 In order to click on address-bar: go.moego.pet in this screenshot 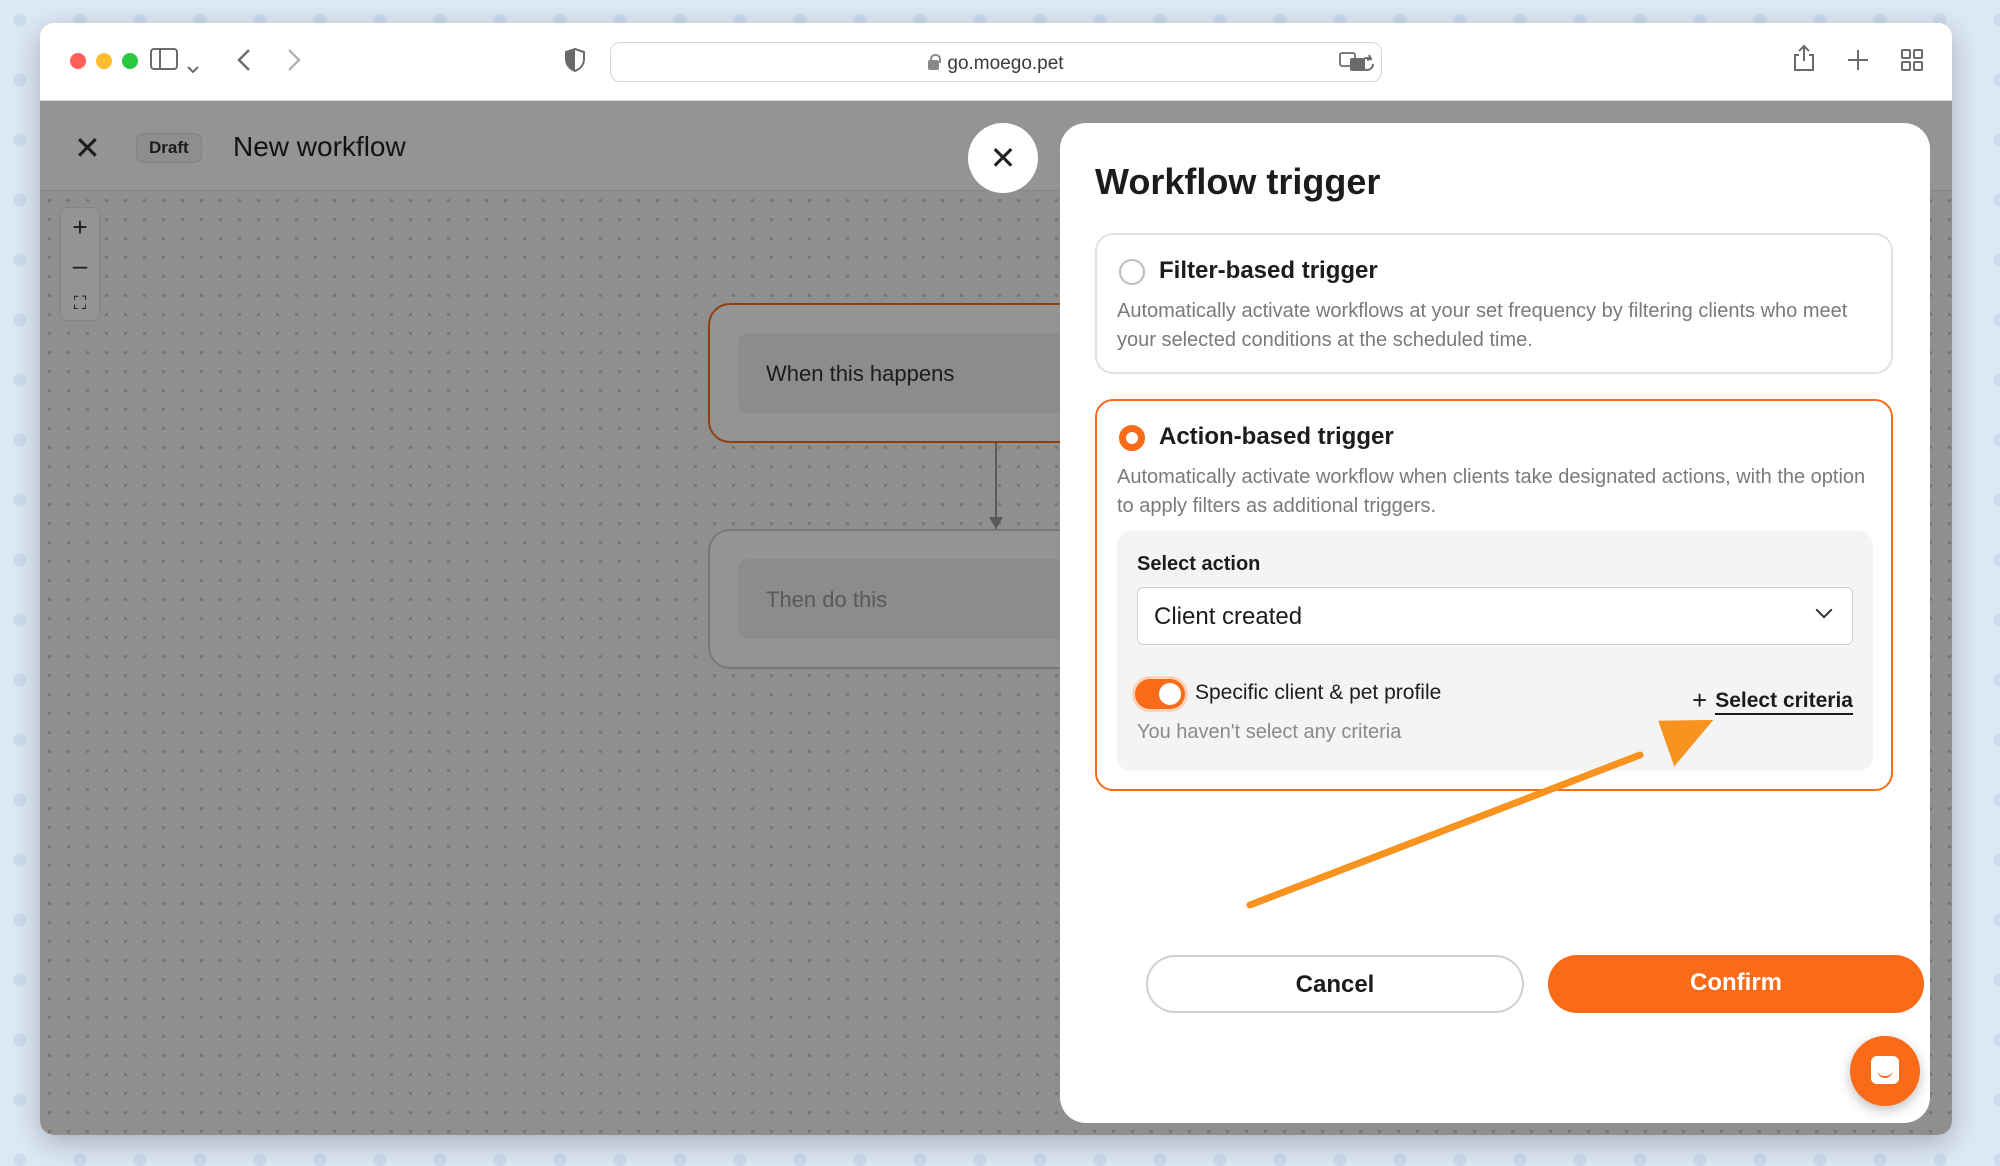, I will do `click(996, 62)`.